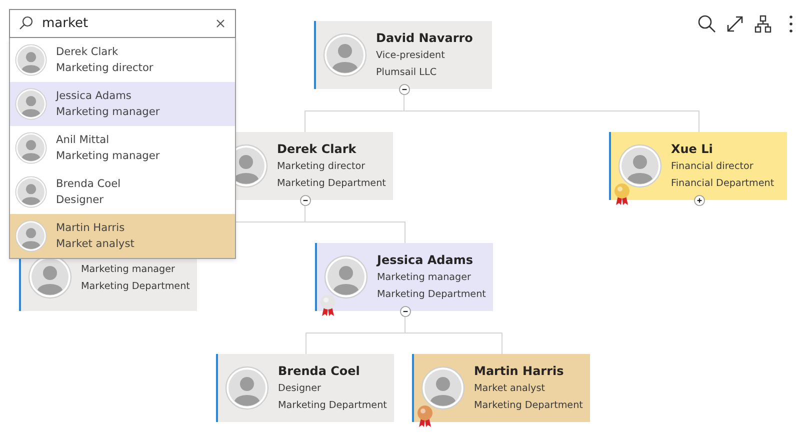 The width and height of the screenshot is (809, 448). What do you see at coordinates (411, 56) in the screenshot?
I see `job-title: Vice-president` at bounding box center [411, 56].